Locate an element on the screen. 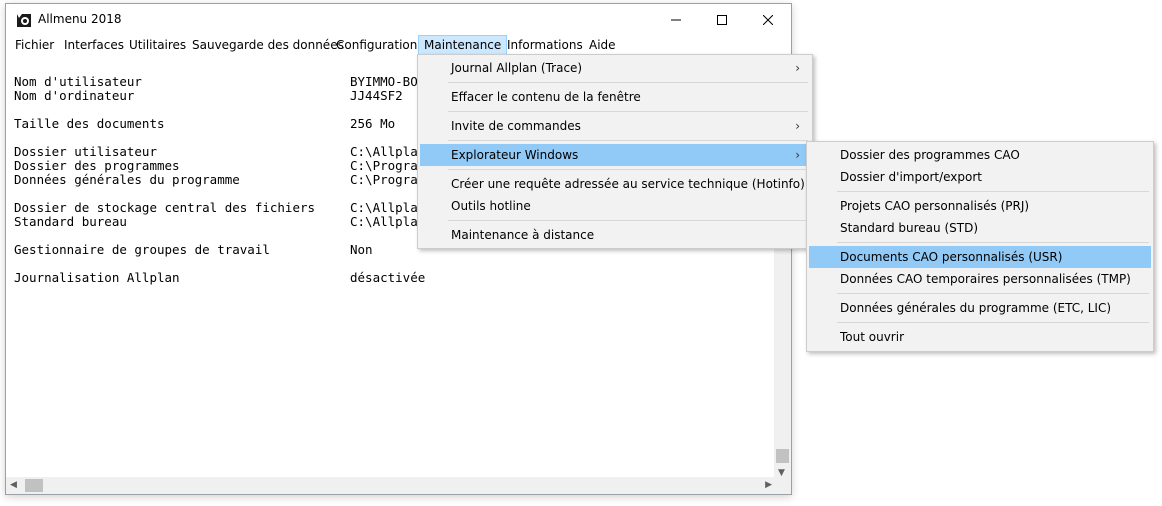 This screenshot has height=506, width=1162. minimize-button is located at coordinates (676, 19).